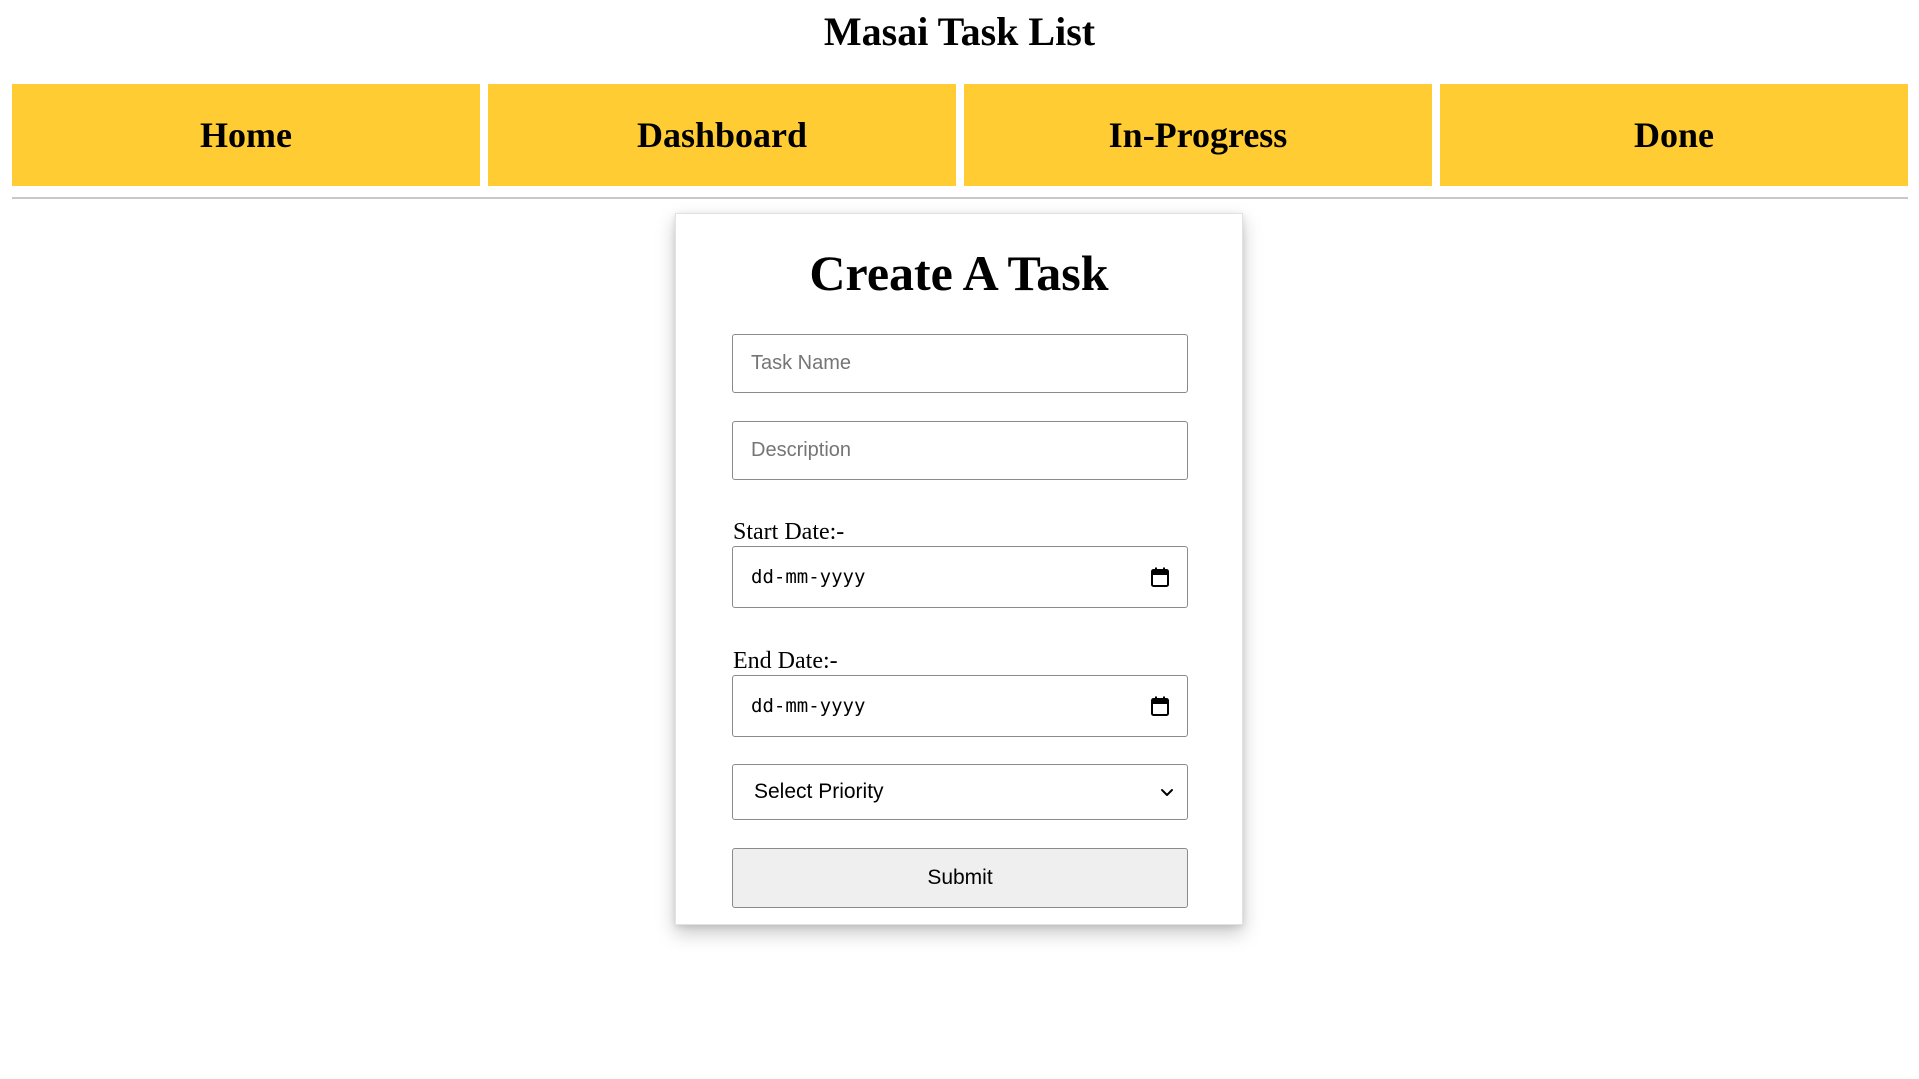 The height and width of the screenshot is (1079, 1919). I want to click on priority-select-value: Select Priority, so click(819, 791).